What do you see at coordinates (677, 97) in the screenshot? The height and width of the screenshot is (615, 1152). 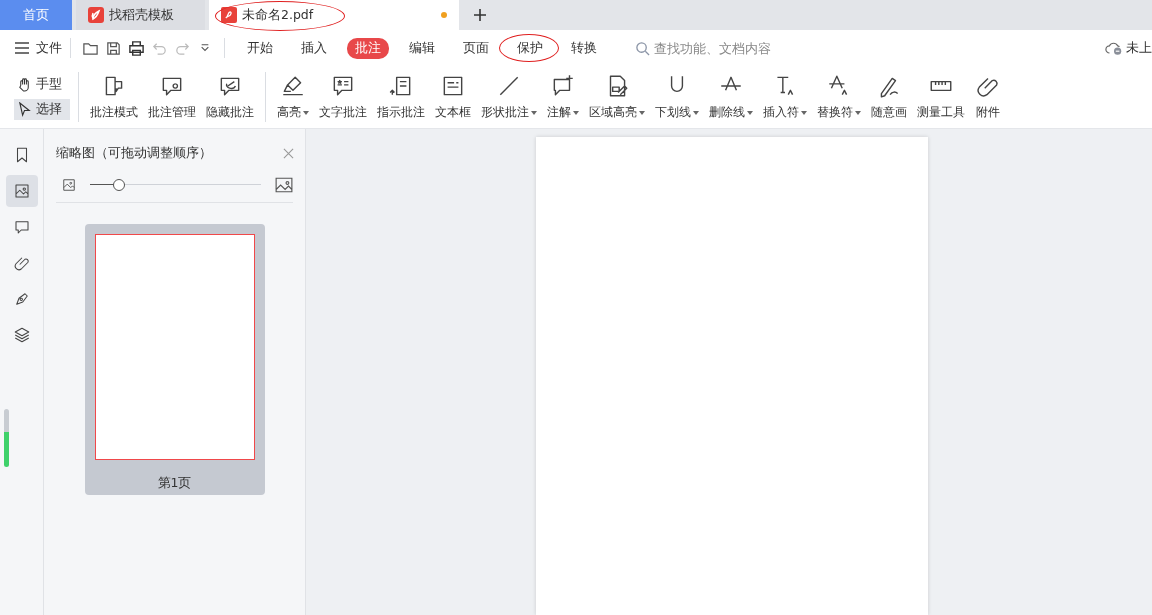 I see `toolbar-button: 下划线` at bounding box center [677, 97].